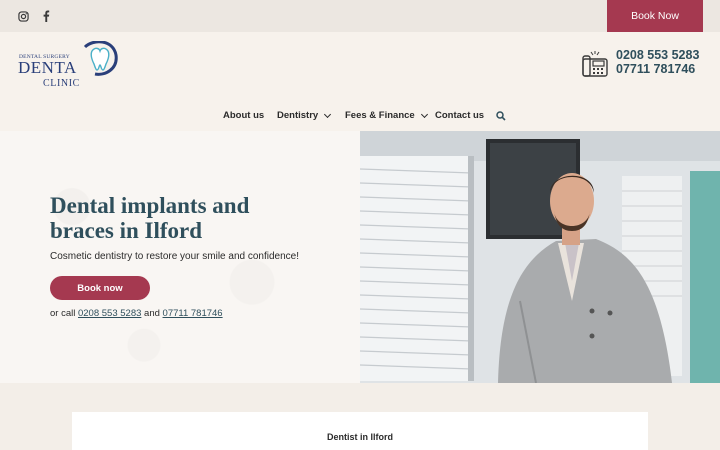  Describe the element at coordinates (657, 69) in the screenshot. I see `header-phone-2: 07711 781746` at that location.